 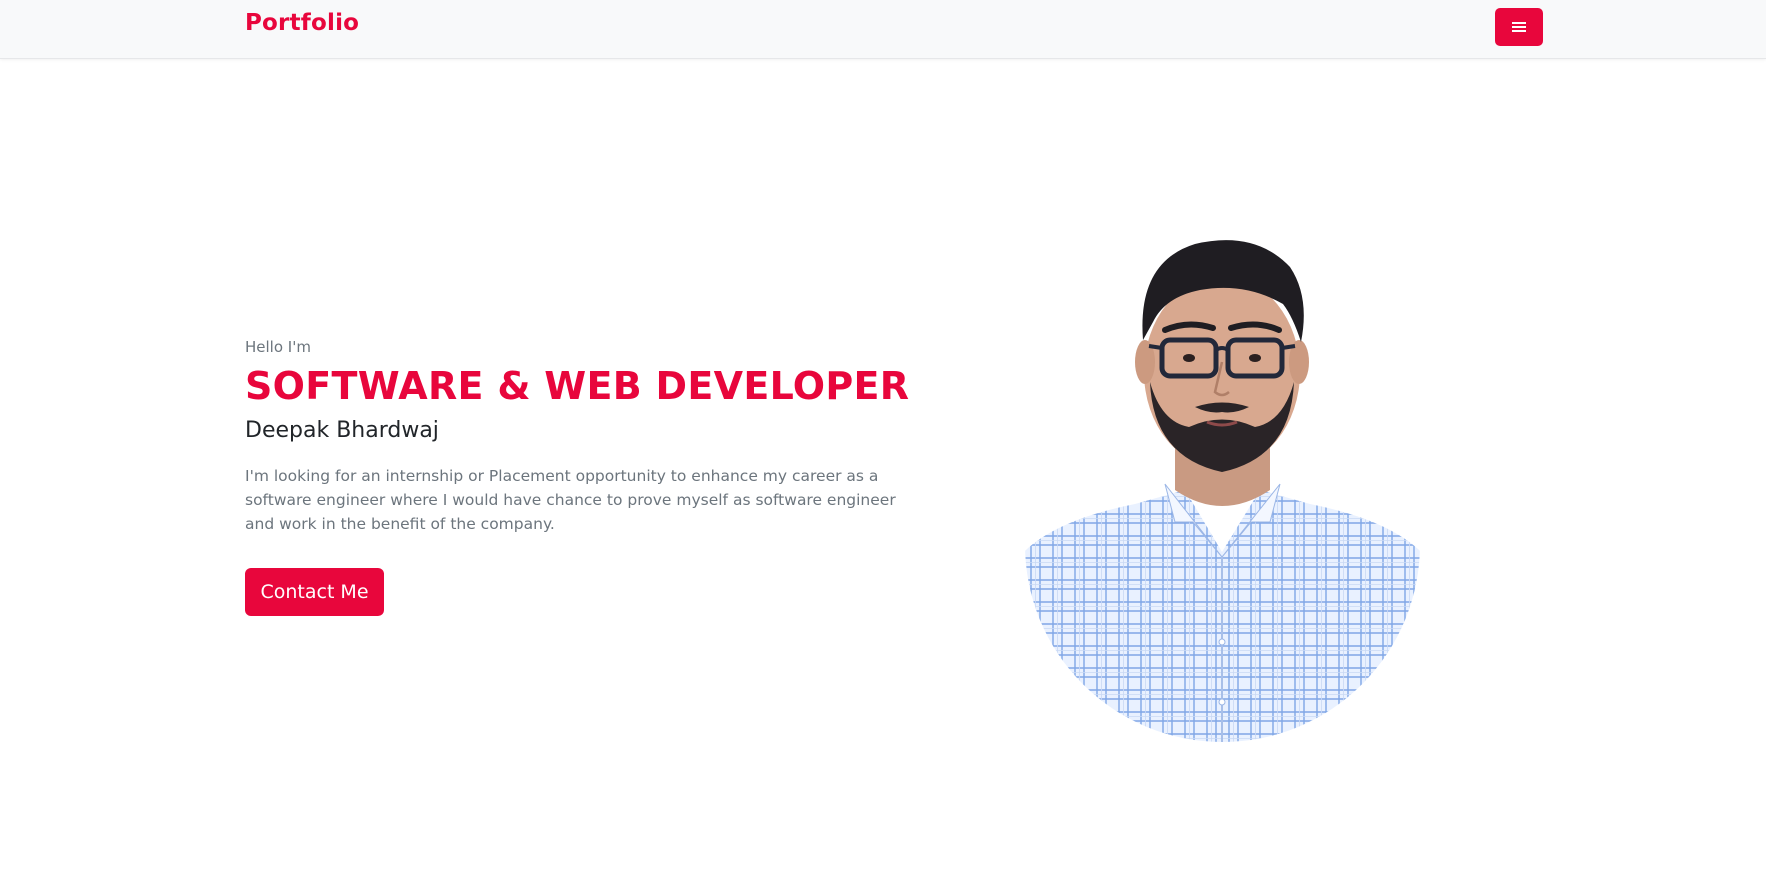 I want to click on menu-toggle-button, so click(x=1519, y=27).